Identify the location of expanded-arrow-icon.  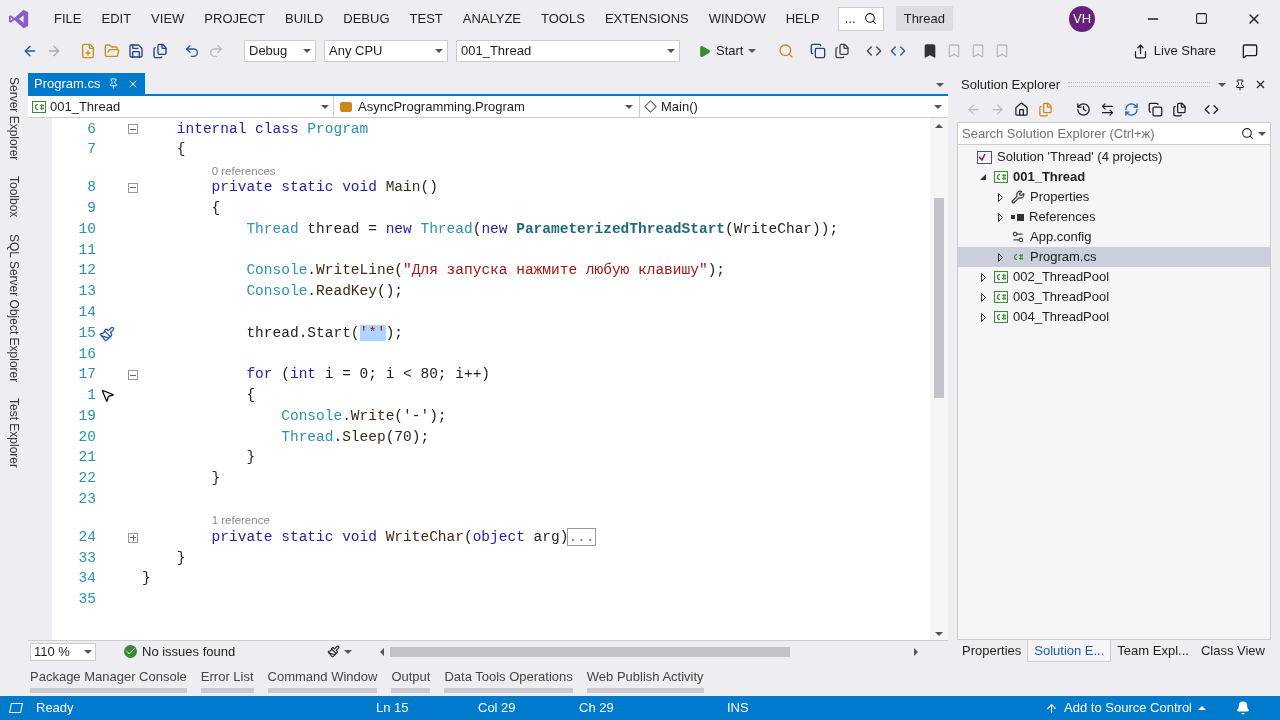
(983, 177).